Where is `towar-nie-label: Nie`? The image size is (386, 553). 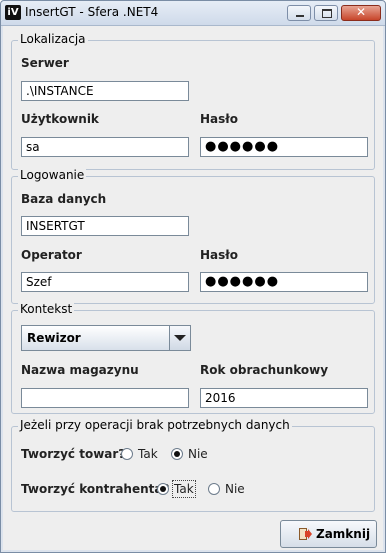
towar-nie-label: Nie is located at coordinates (198, 454).